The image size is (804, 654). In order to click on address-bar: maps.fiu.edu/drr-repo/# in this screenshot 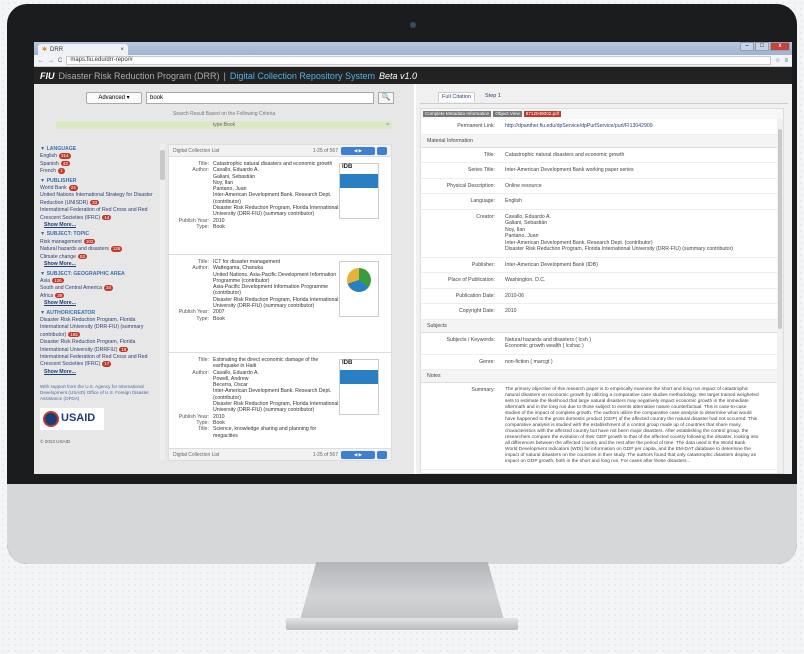, I will do `click(419, 60)`.